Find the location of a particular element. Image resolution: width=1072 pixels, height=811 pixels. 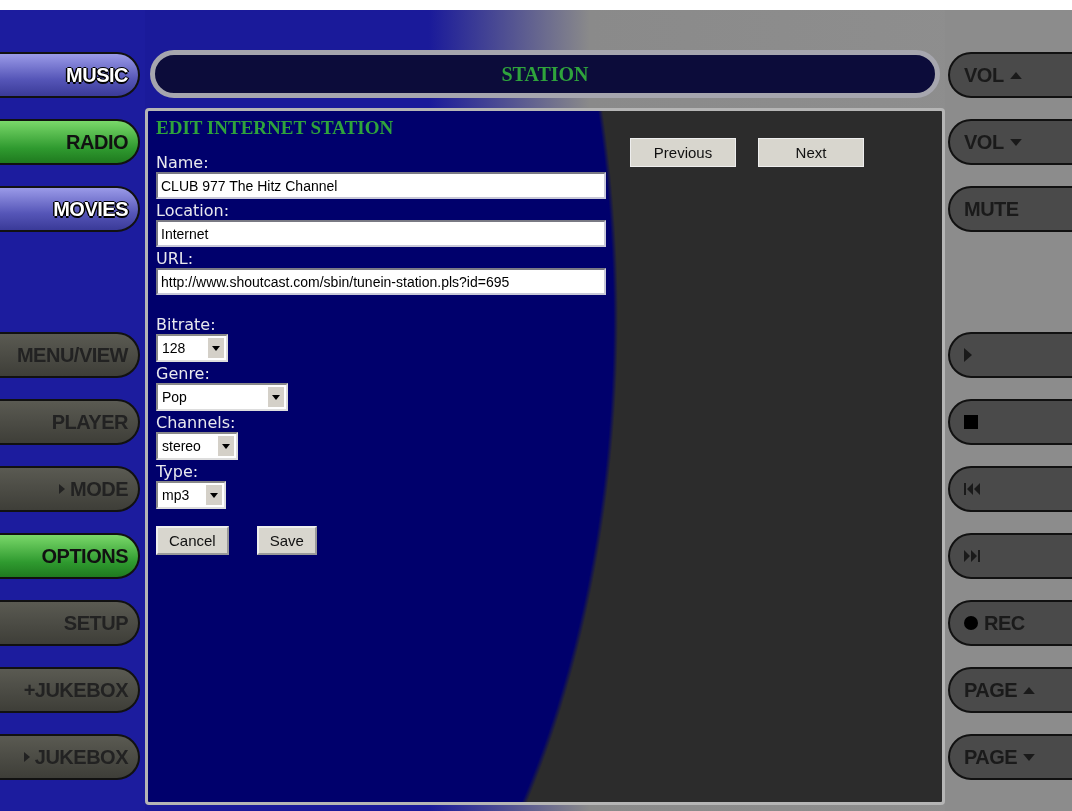

field-label: Type: is located at coordinates (178, 471).